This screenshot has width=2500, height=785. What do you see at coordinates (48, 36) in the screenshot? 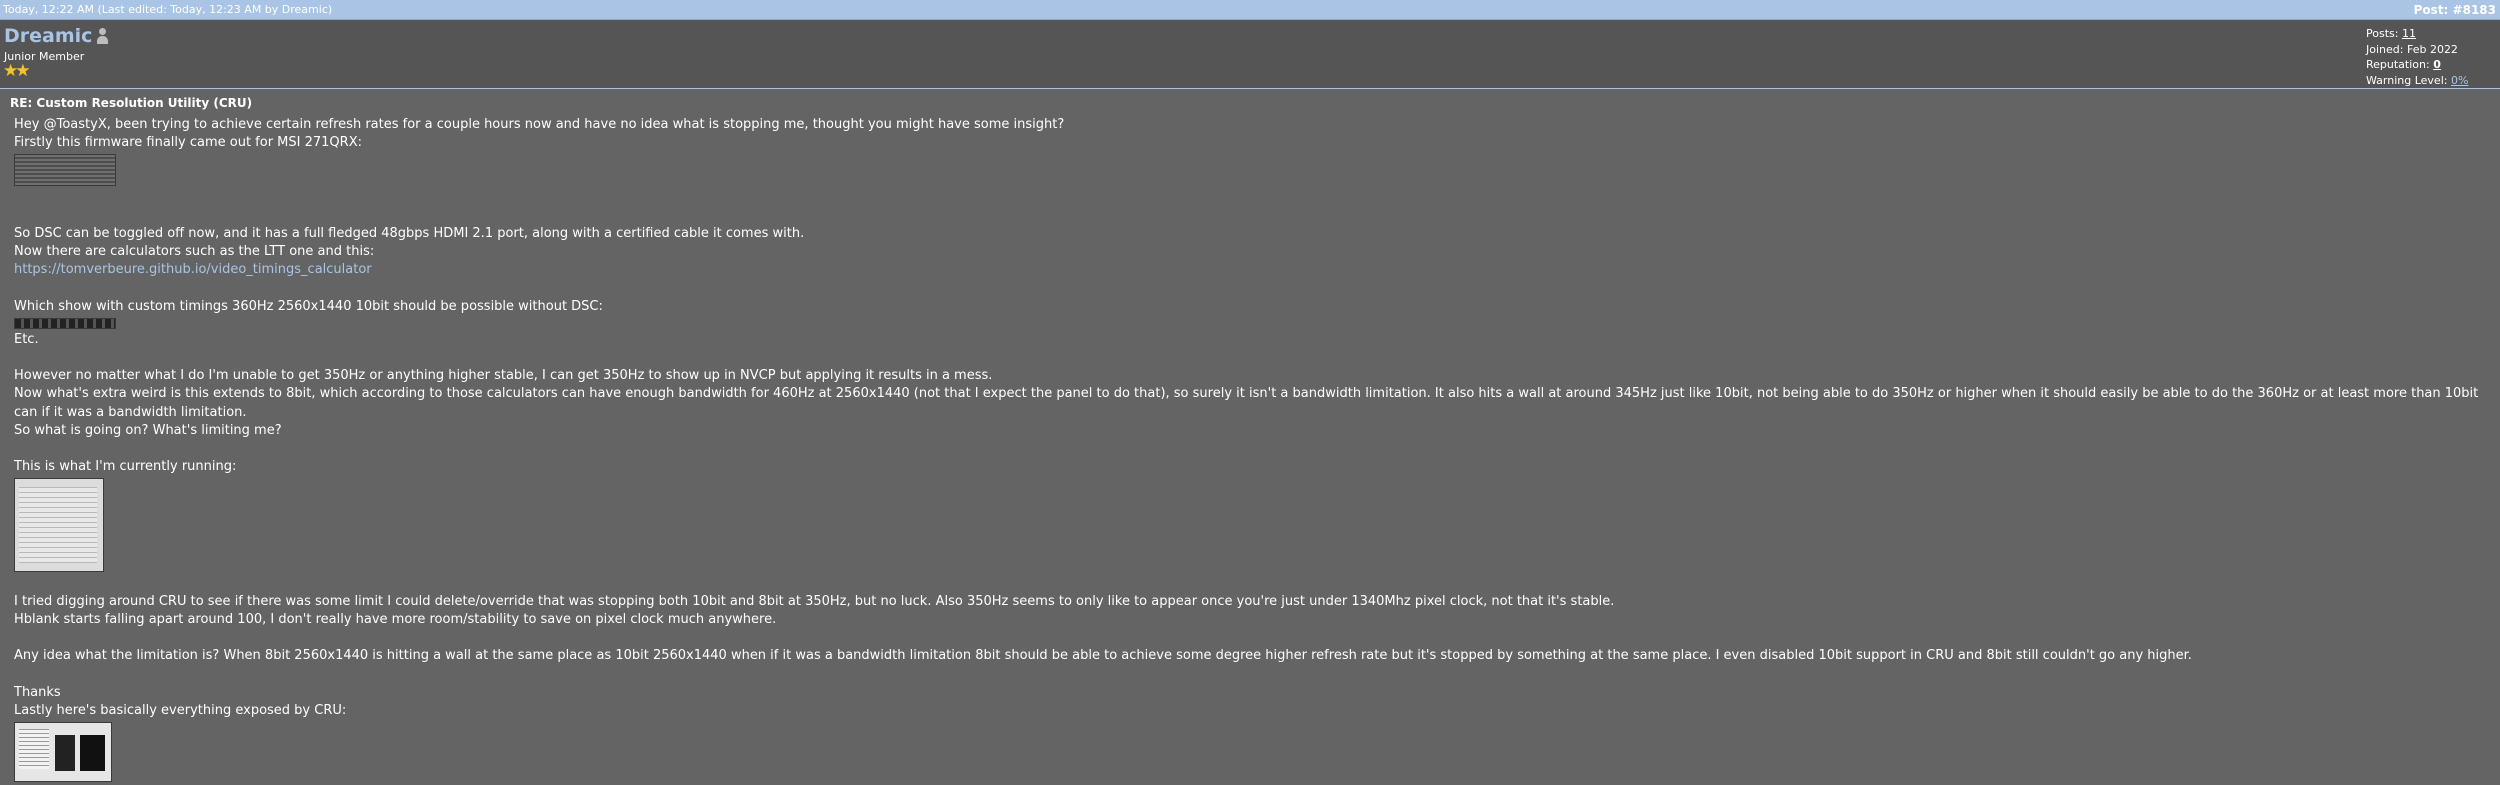
I see `author-username-link: Dreamic` at bounding box center [48, 36].